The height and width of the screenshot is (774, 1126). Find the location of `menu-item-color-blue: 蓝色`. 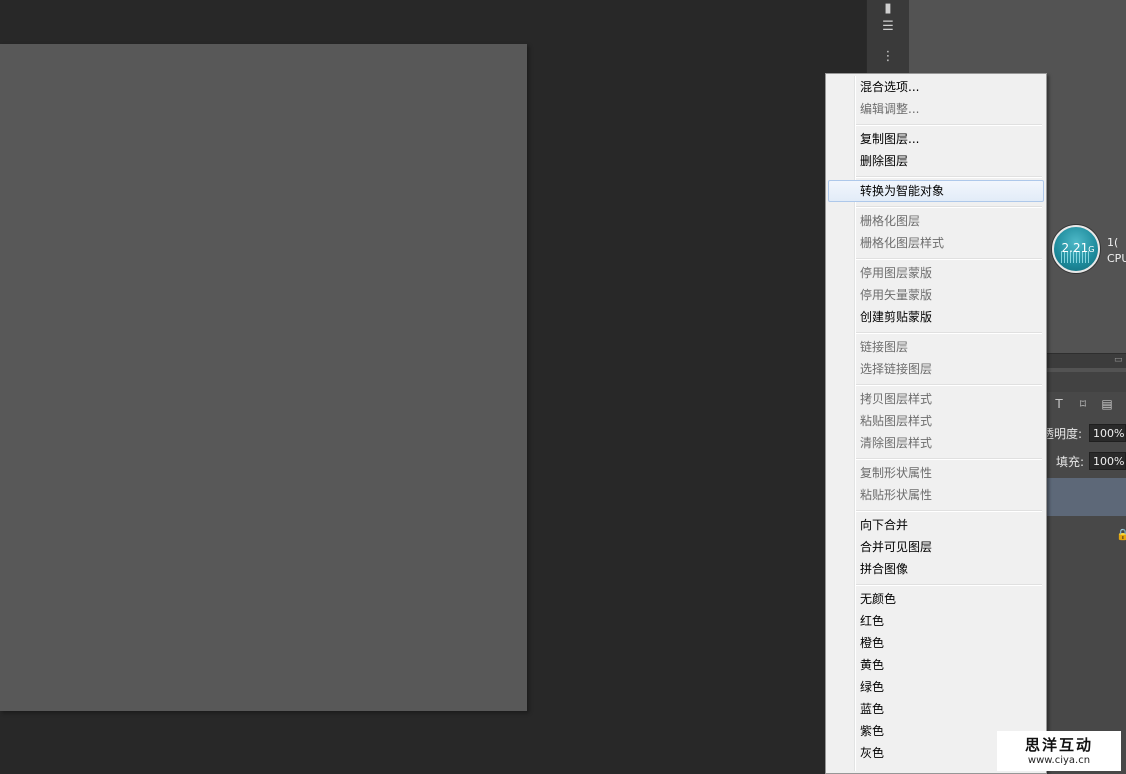

menu-item-color-blue: 蓝色 is located at coordinates (936, 709).